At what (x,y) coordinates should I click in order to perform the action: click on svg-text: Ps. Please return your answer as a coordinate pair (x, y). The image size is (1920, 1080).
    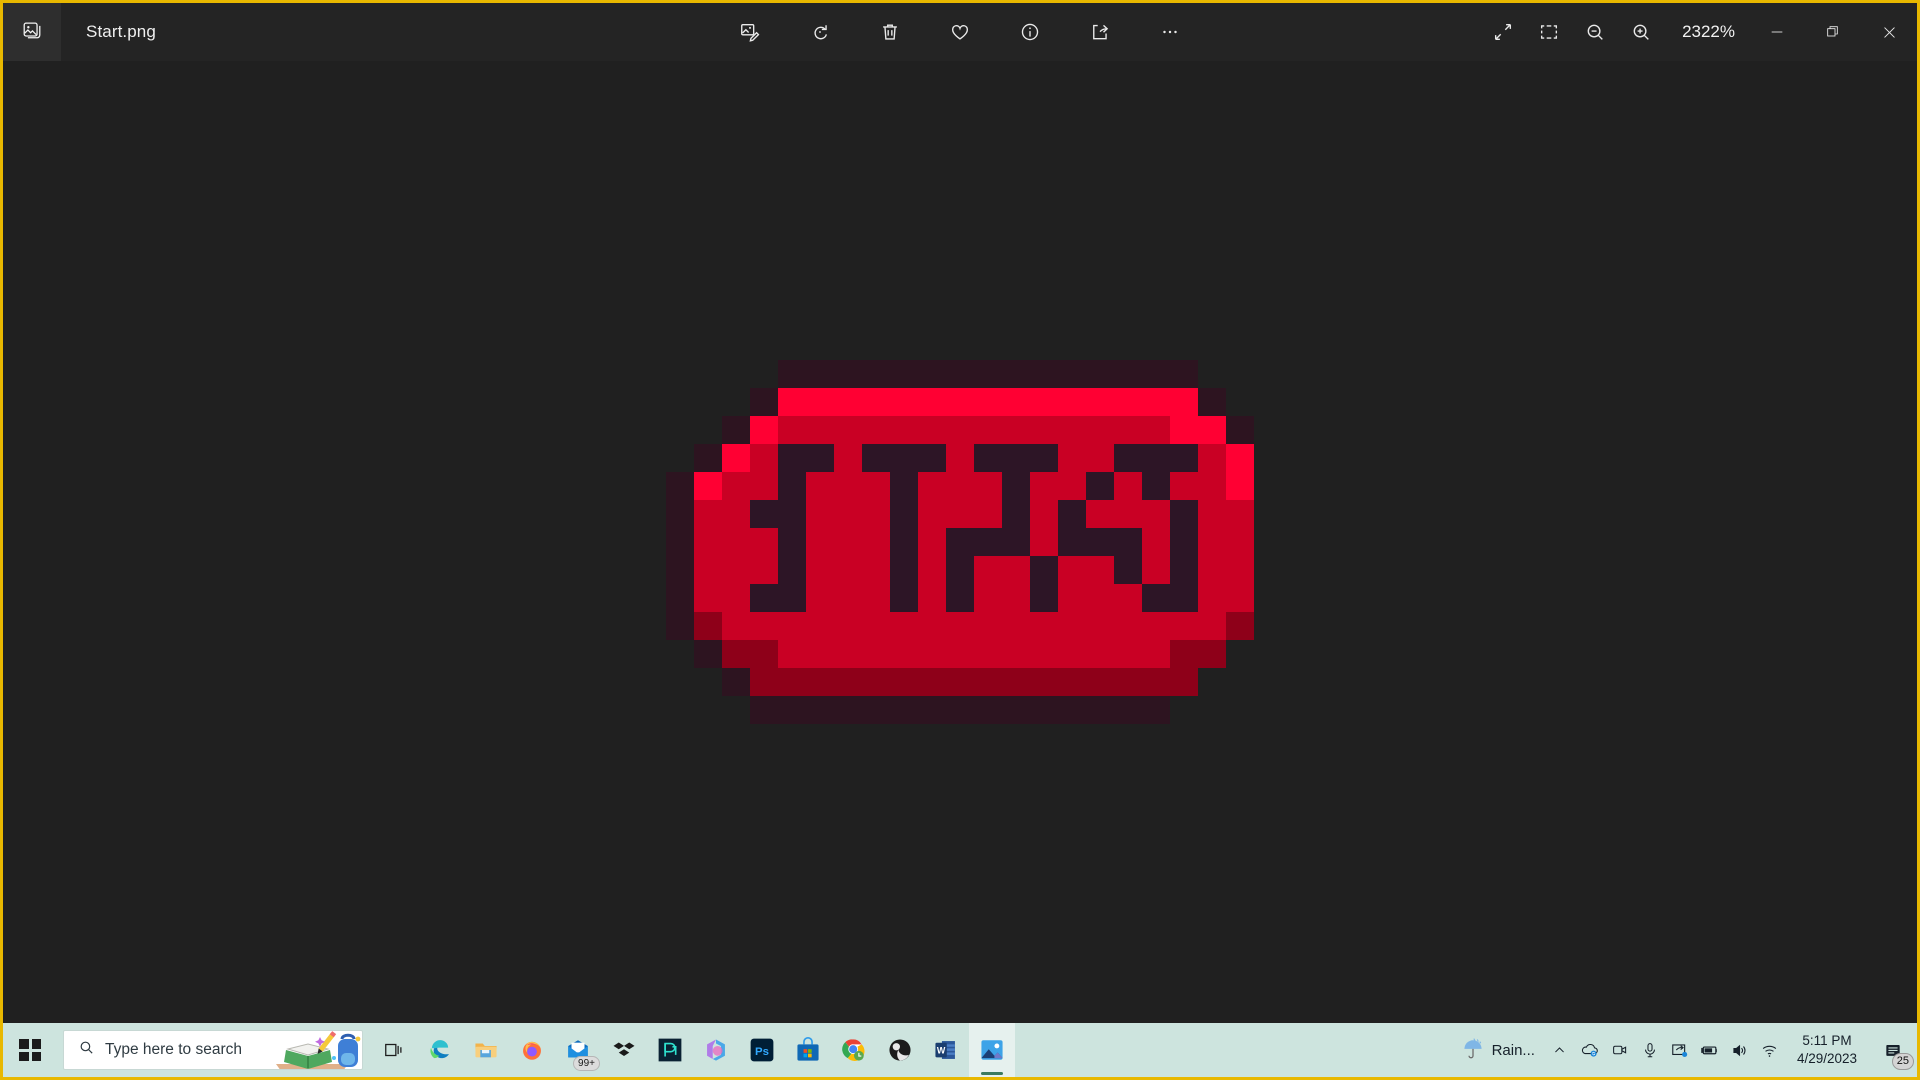
    Looking at the image, I should click on (762, 1052).